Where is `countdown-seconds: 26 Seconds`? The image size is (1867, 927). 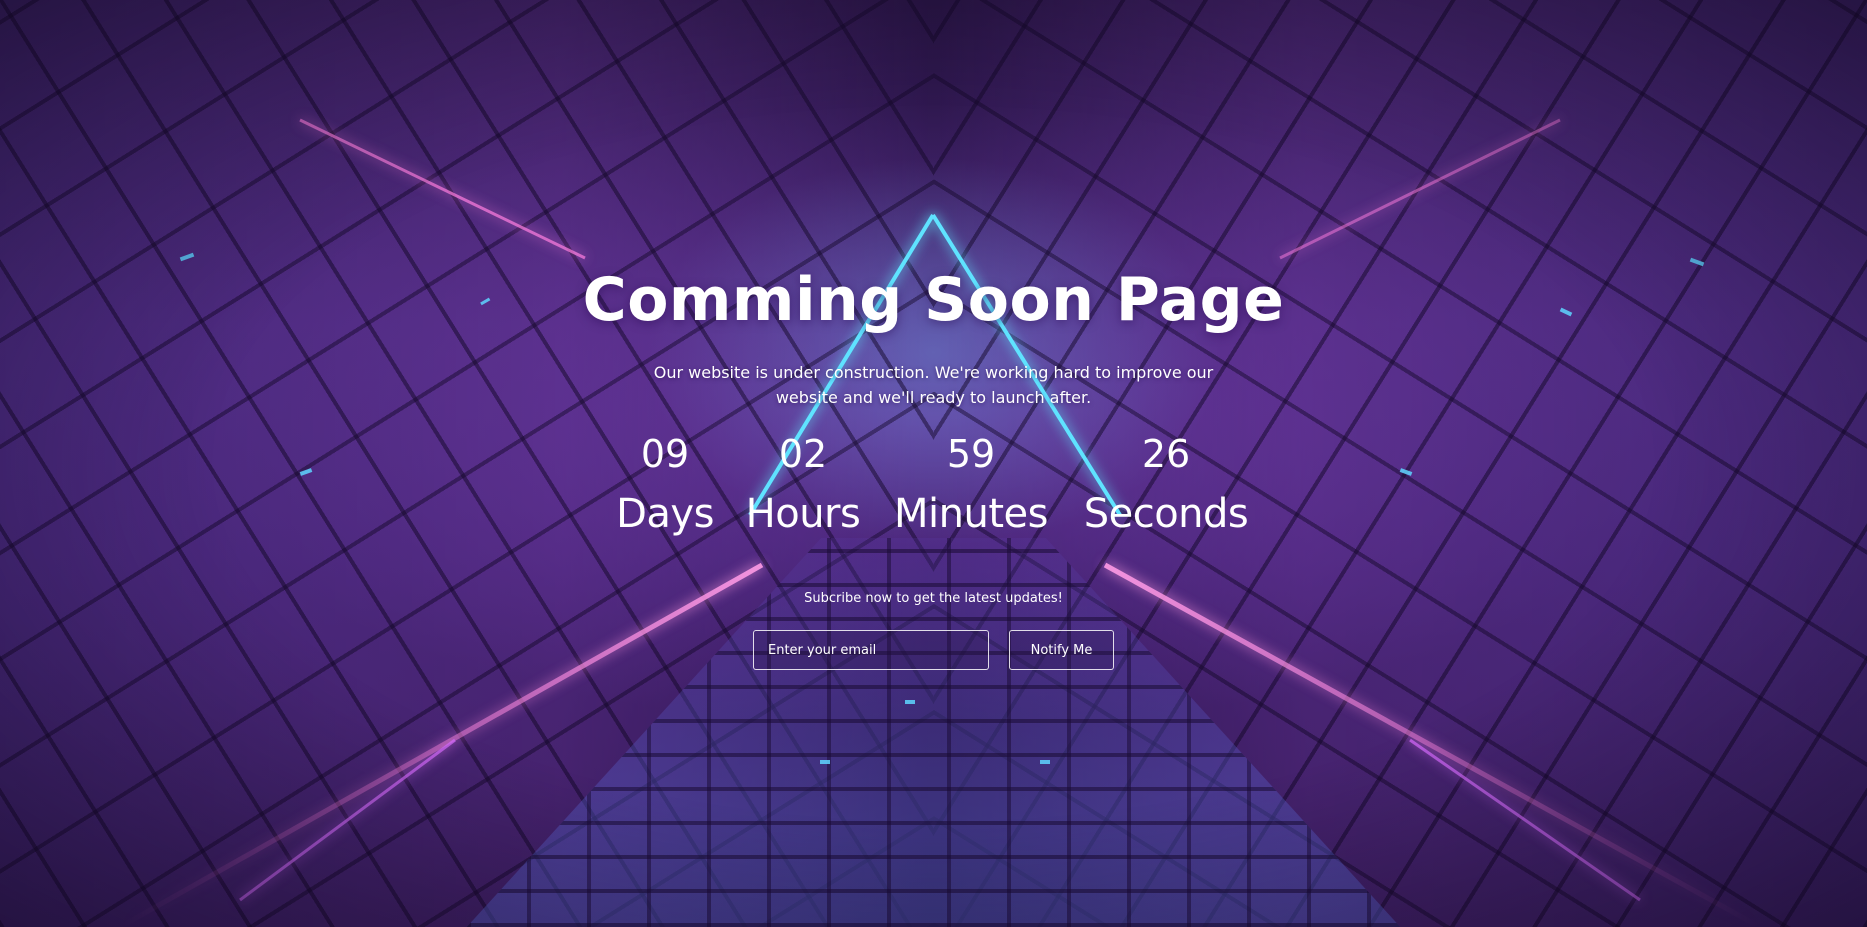 countdown-seconds: 26 Seconds is located at coordinates (1166, 488).